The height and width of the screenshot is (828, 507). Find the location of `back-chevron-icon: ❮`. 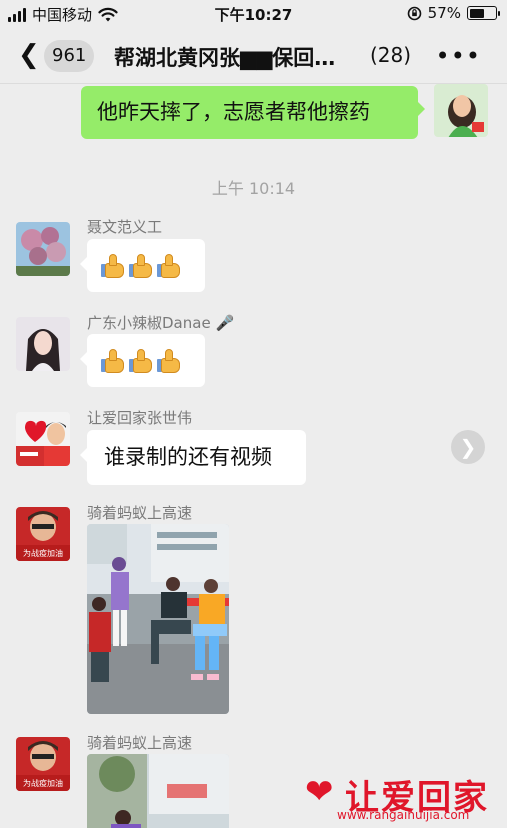

back-chevron-icon: ❮ is located at coordinates (29, 55).